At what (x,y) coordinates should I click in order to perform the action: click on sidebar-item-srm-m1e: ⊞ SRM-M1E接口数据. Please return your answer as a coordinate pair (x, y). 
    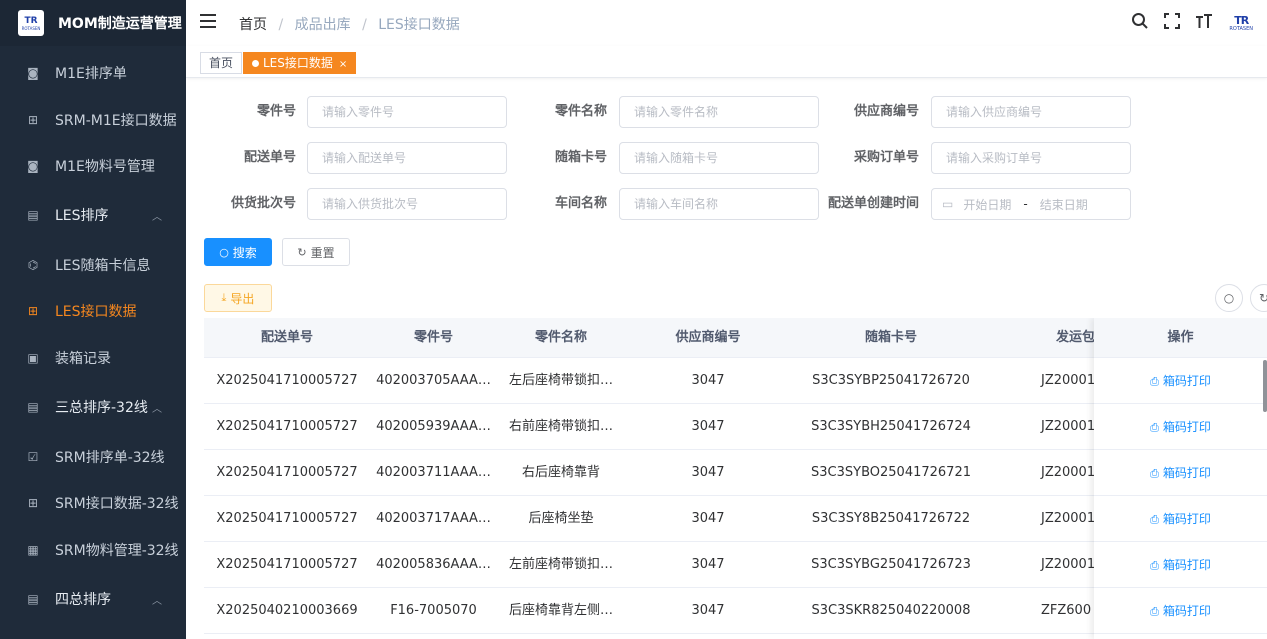
    Looking at the image, I should click on (93, 120).